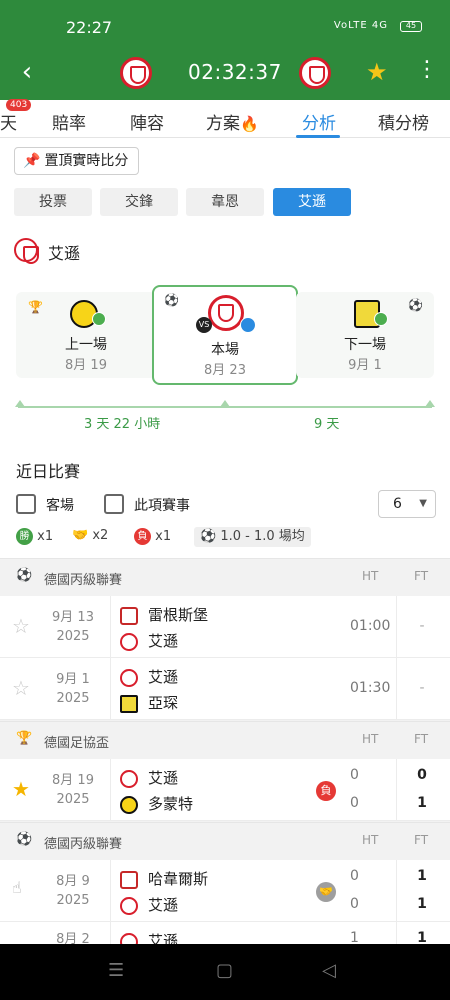  Describe the element at coordinates (225, 335) in the screenshot. I see `current-match-card: ⚽ VS 本場 8月 23` at that location.